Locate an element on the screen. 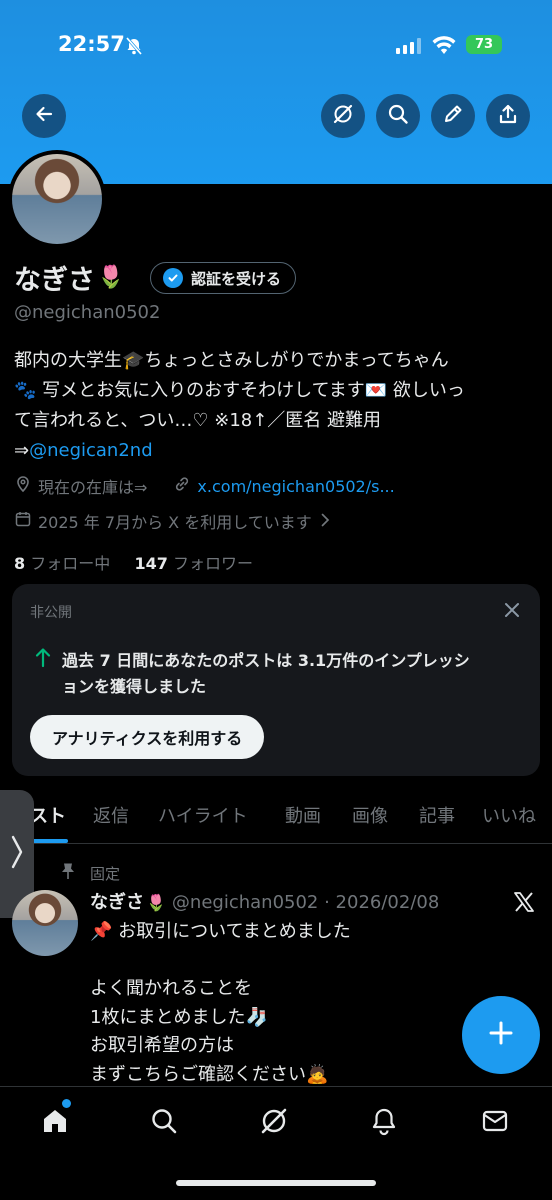  tab-replies: 返信 is located at coordinates (111, 815).